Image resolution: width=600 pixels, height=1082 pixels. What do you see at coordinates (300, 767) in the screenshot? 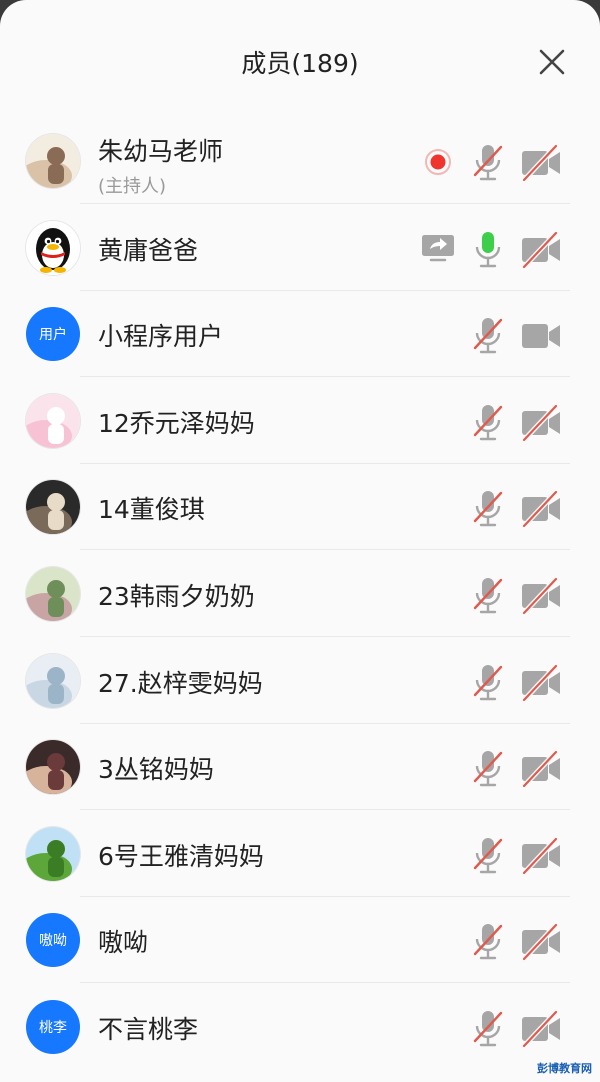
I see `member-row: 3丛铭妈妈` at bounding box center [300, 767].